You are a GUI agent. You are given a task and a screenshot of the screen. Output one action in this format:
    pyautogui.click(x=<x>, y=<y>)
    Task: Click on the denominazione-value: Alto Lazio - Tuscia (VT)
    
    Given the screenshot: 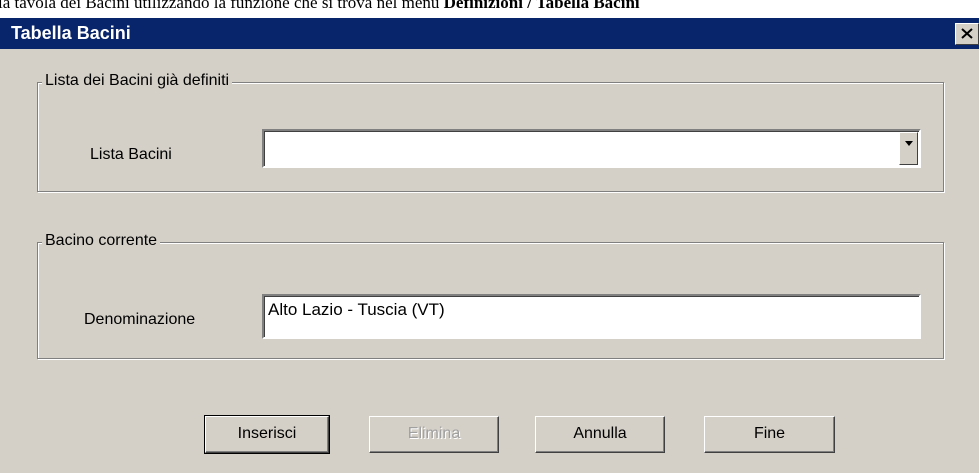 What is the action you would take?
    pyautogui.click(x=356, y=309)
    